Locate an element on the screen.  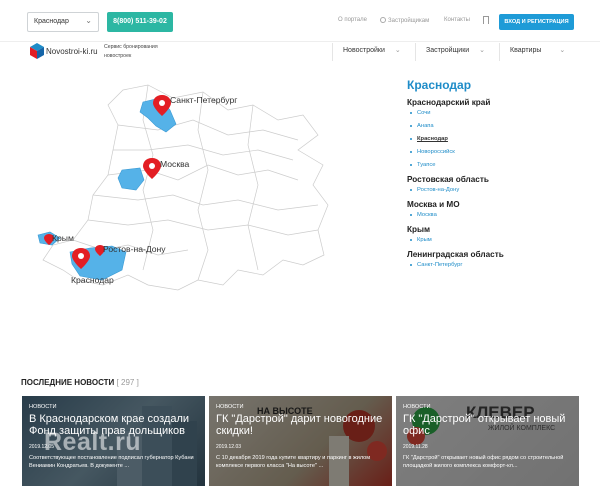
slogan: Сервис бронирования новостроек is located at coordinates (131, 51).